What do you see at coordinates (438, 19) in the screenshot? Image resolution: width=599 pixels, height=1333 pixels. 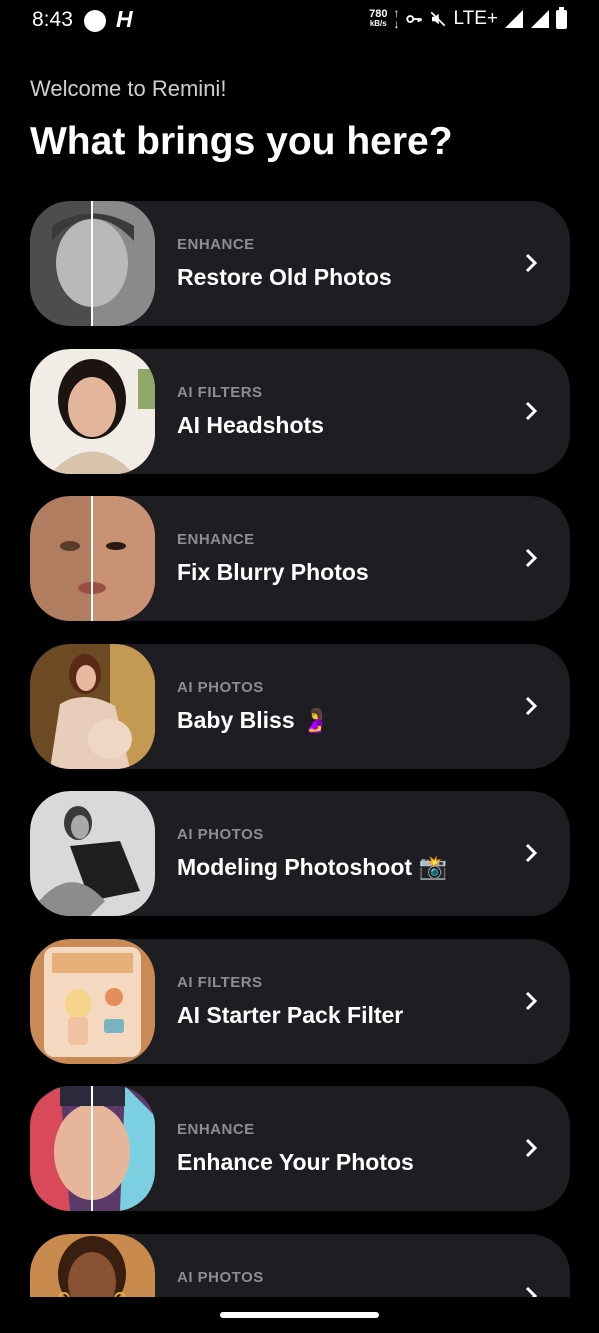 I see `mute-icon` at bounding box center [438, 19].